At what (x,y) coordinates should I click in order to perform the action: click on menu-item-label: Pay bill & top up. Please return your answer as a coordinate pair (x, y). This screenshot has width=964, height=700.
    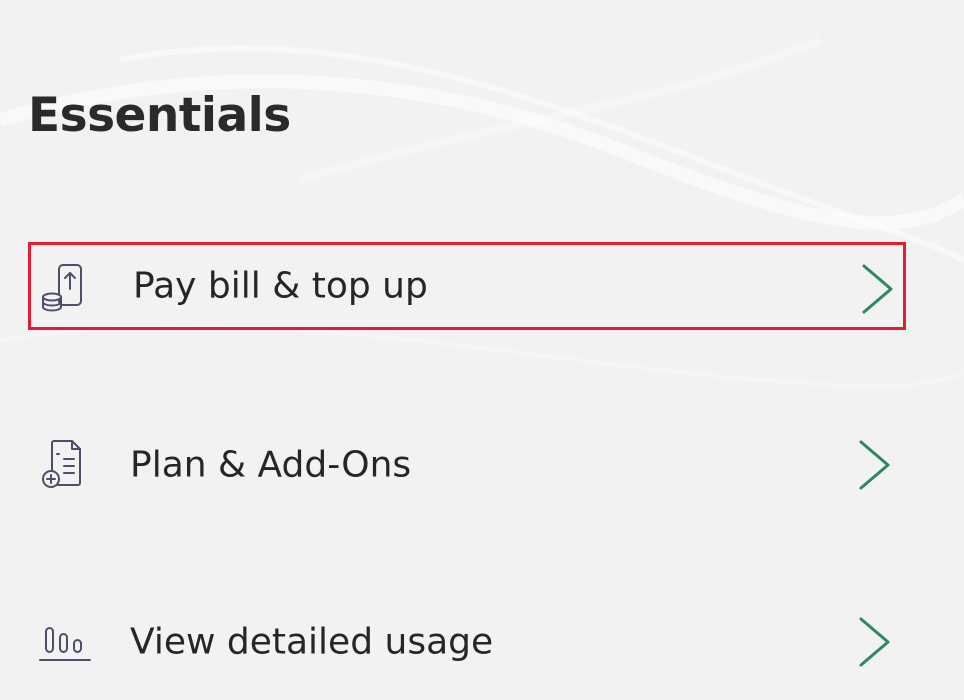
    Looking at the image, I should click on (280, 286).